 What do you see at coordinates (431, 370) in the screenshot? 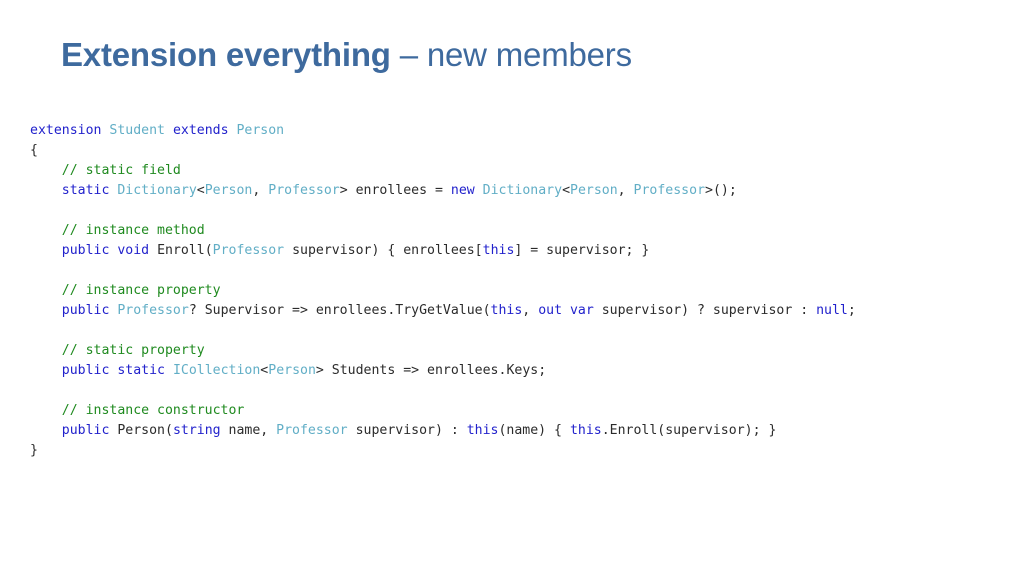
I see `code-token-pl: > Students => enrollees.Keys;` at bounding box center [431, 370].